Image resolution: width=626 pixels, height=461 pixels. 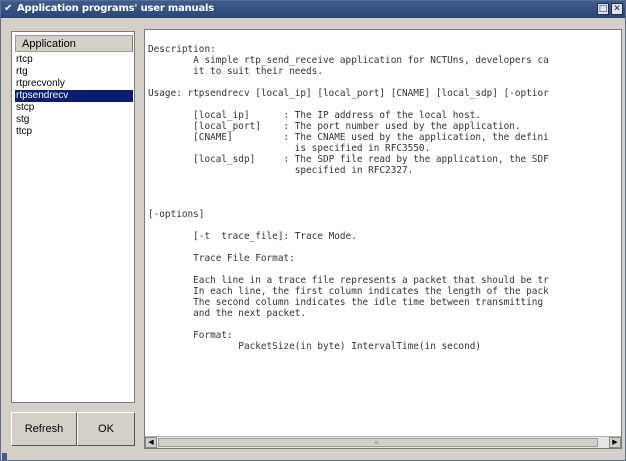 I want to click on list-item: rtpsendrecv, so click(x=74, y=96).